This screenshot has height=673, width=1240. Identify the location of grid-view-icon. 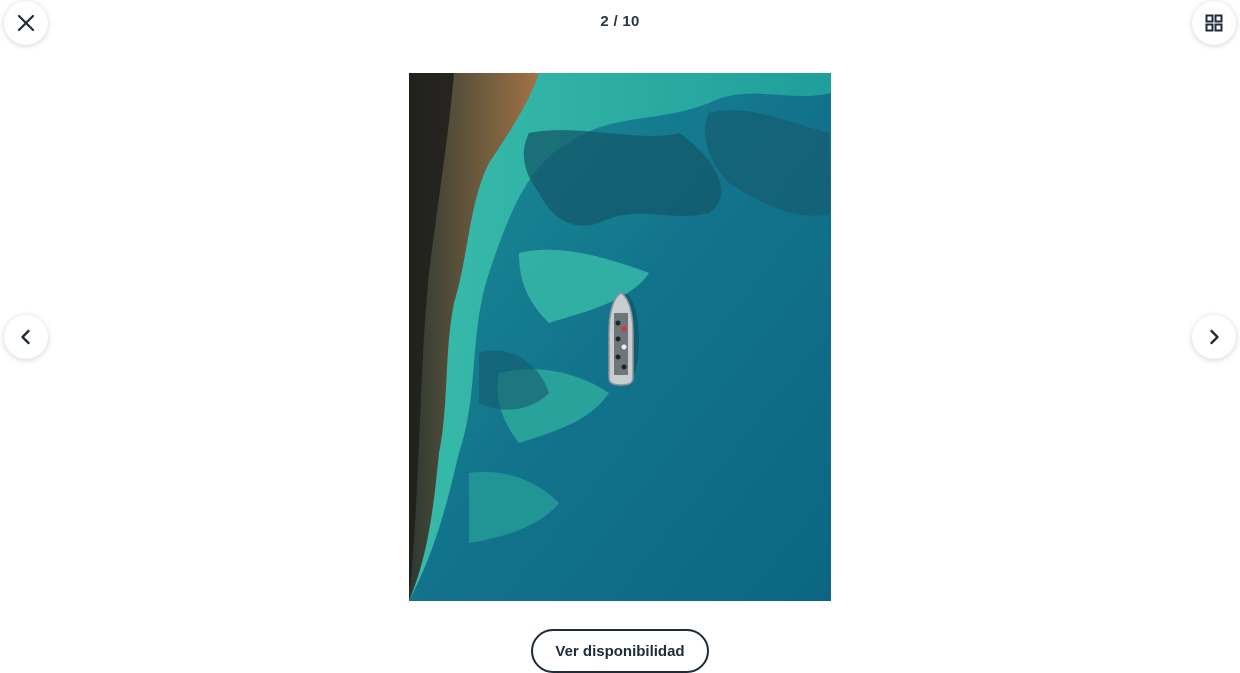
(1214, 23).